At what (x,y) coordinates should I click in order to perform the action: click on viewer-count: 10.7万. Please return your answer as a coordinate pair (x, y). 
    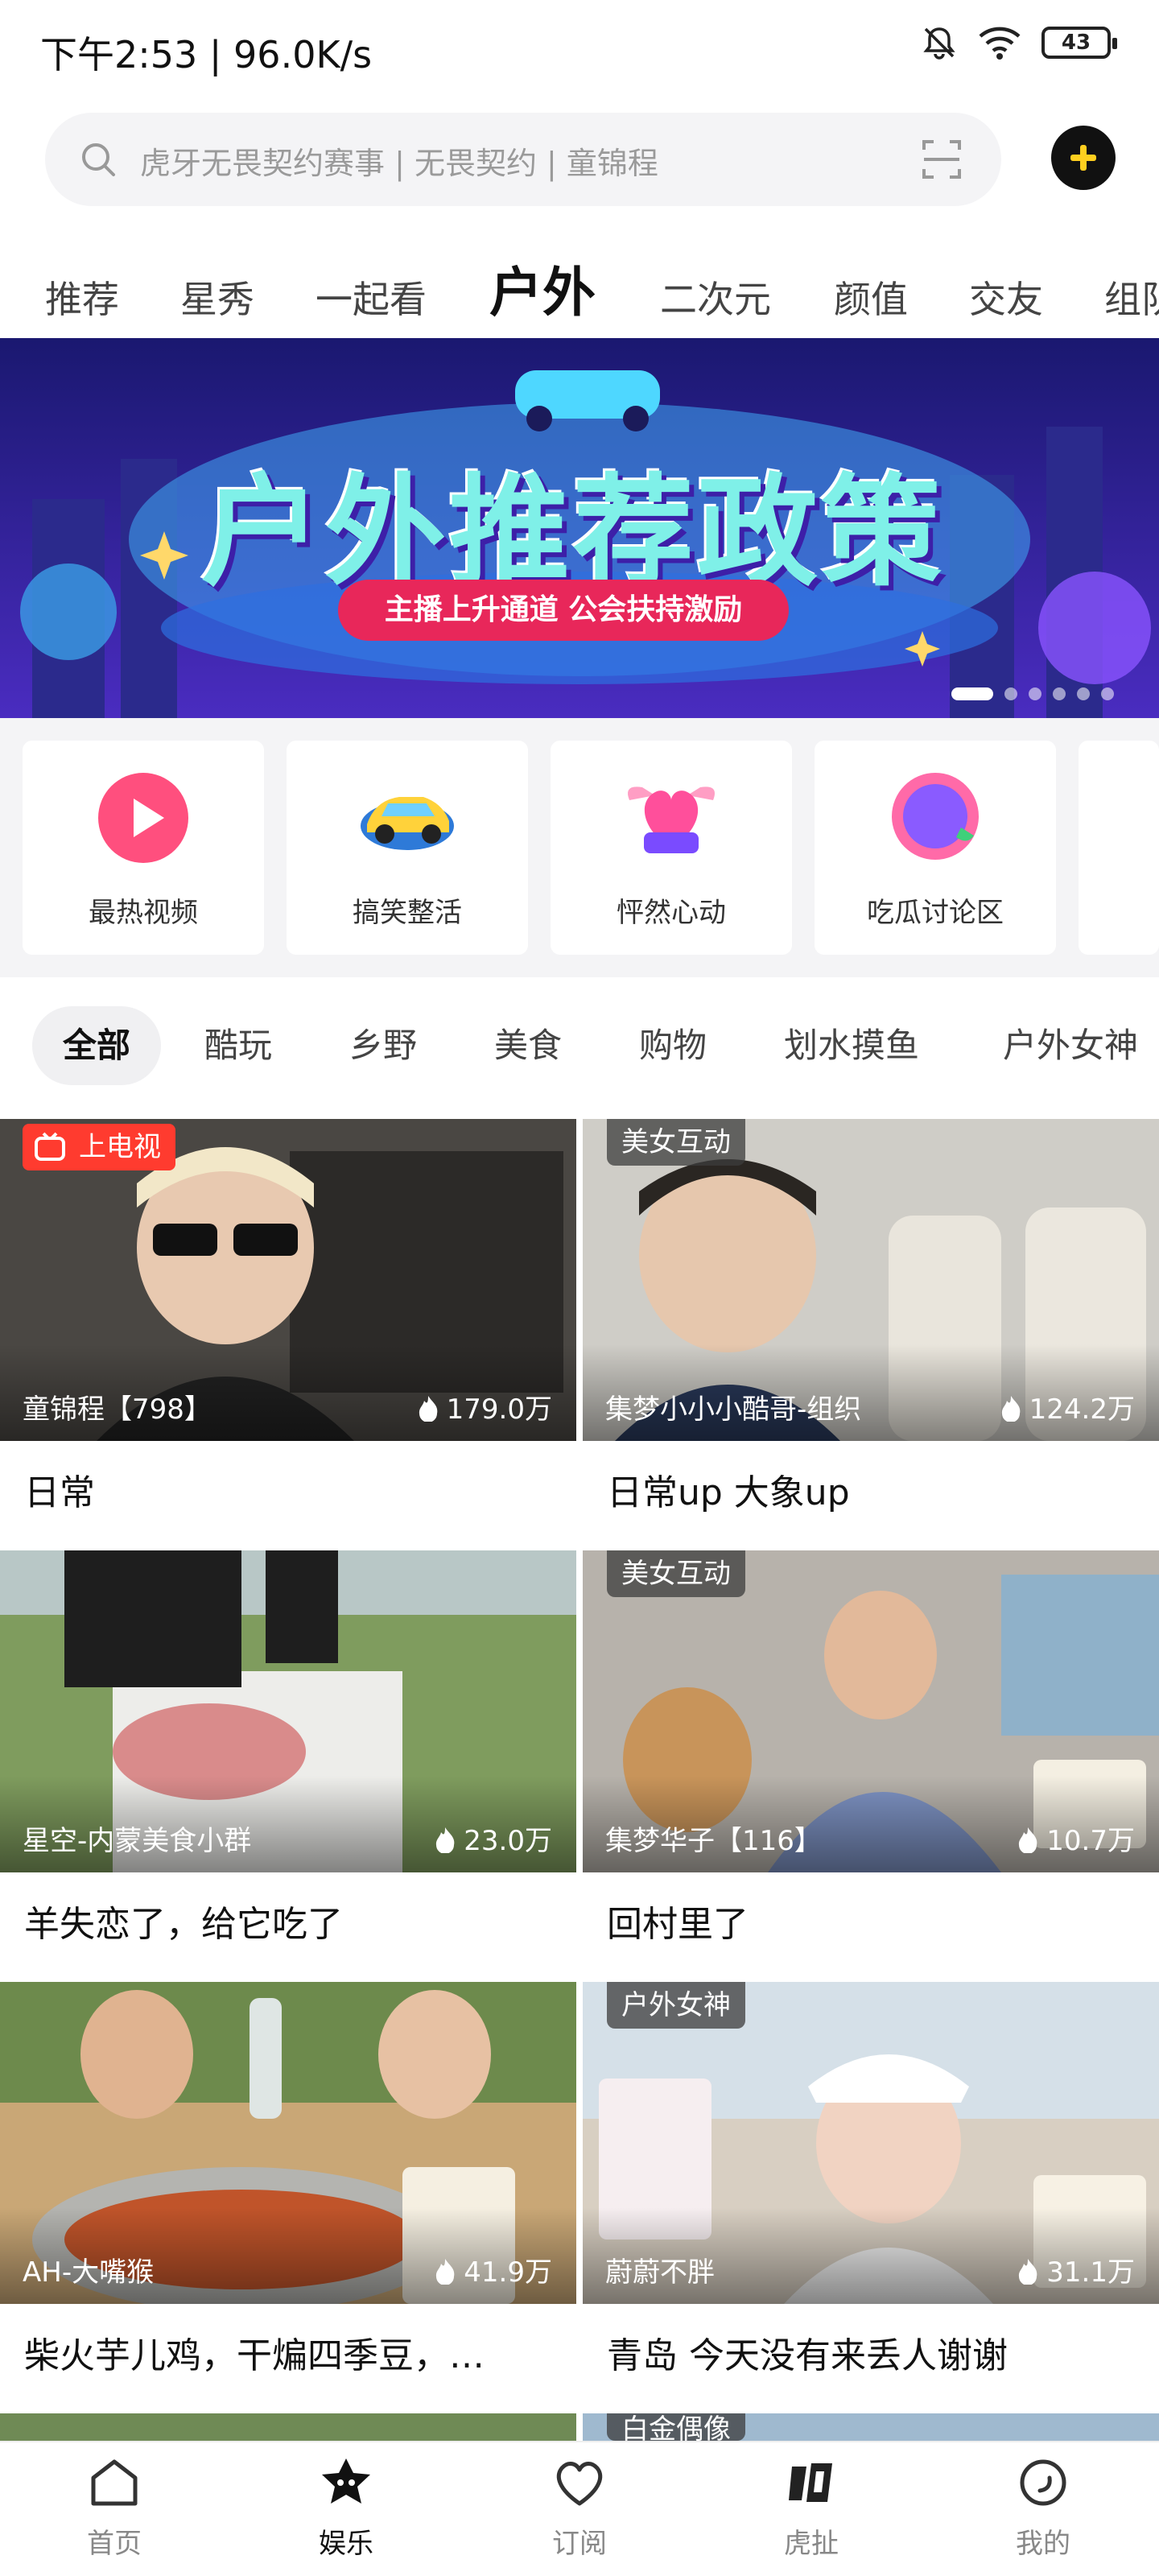
    Looking at the image, I should click on (1075, 1838).